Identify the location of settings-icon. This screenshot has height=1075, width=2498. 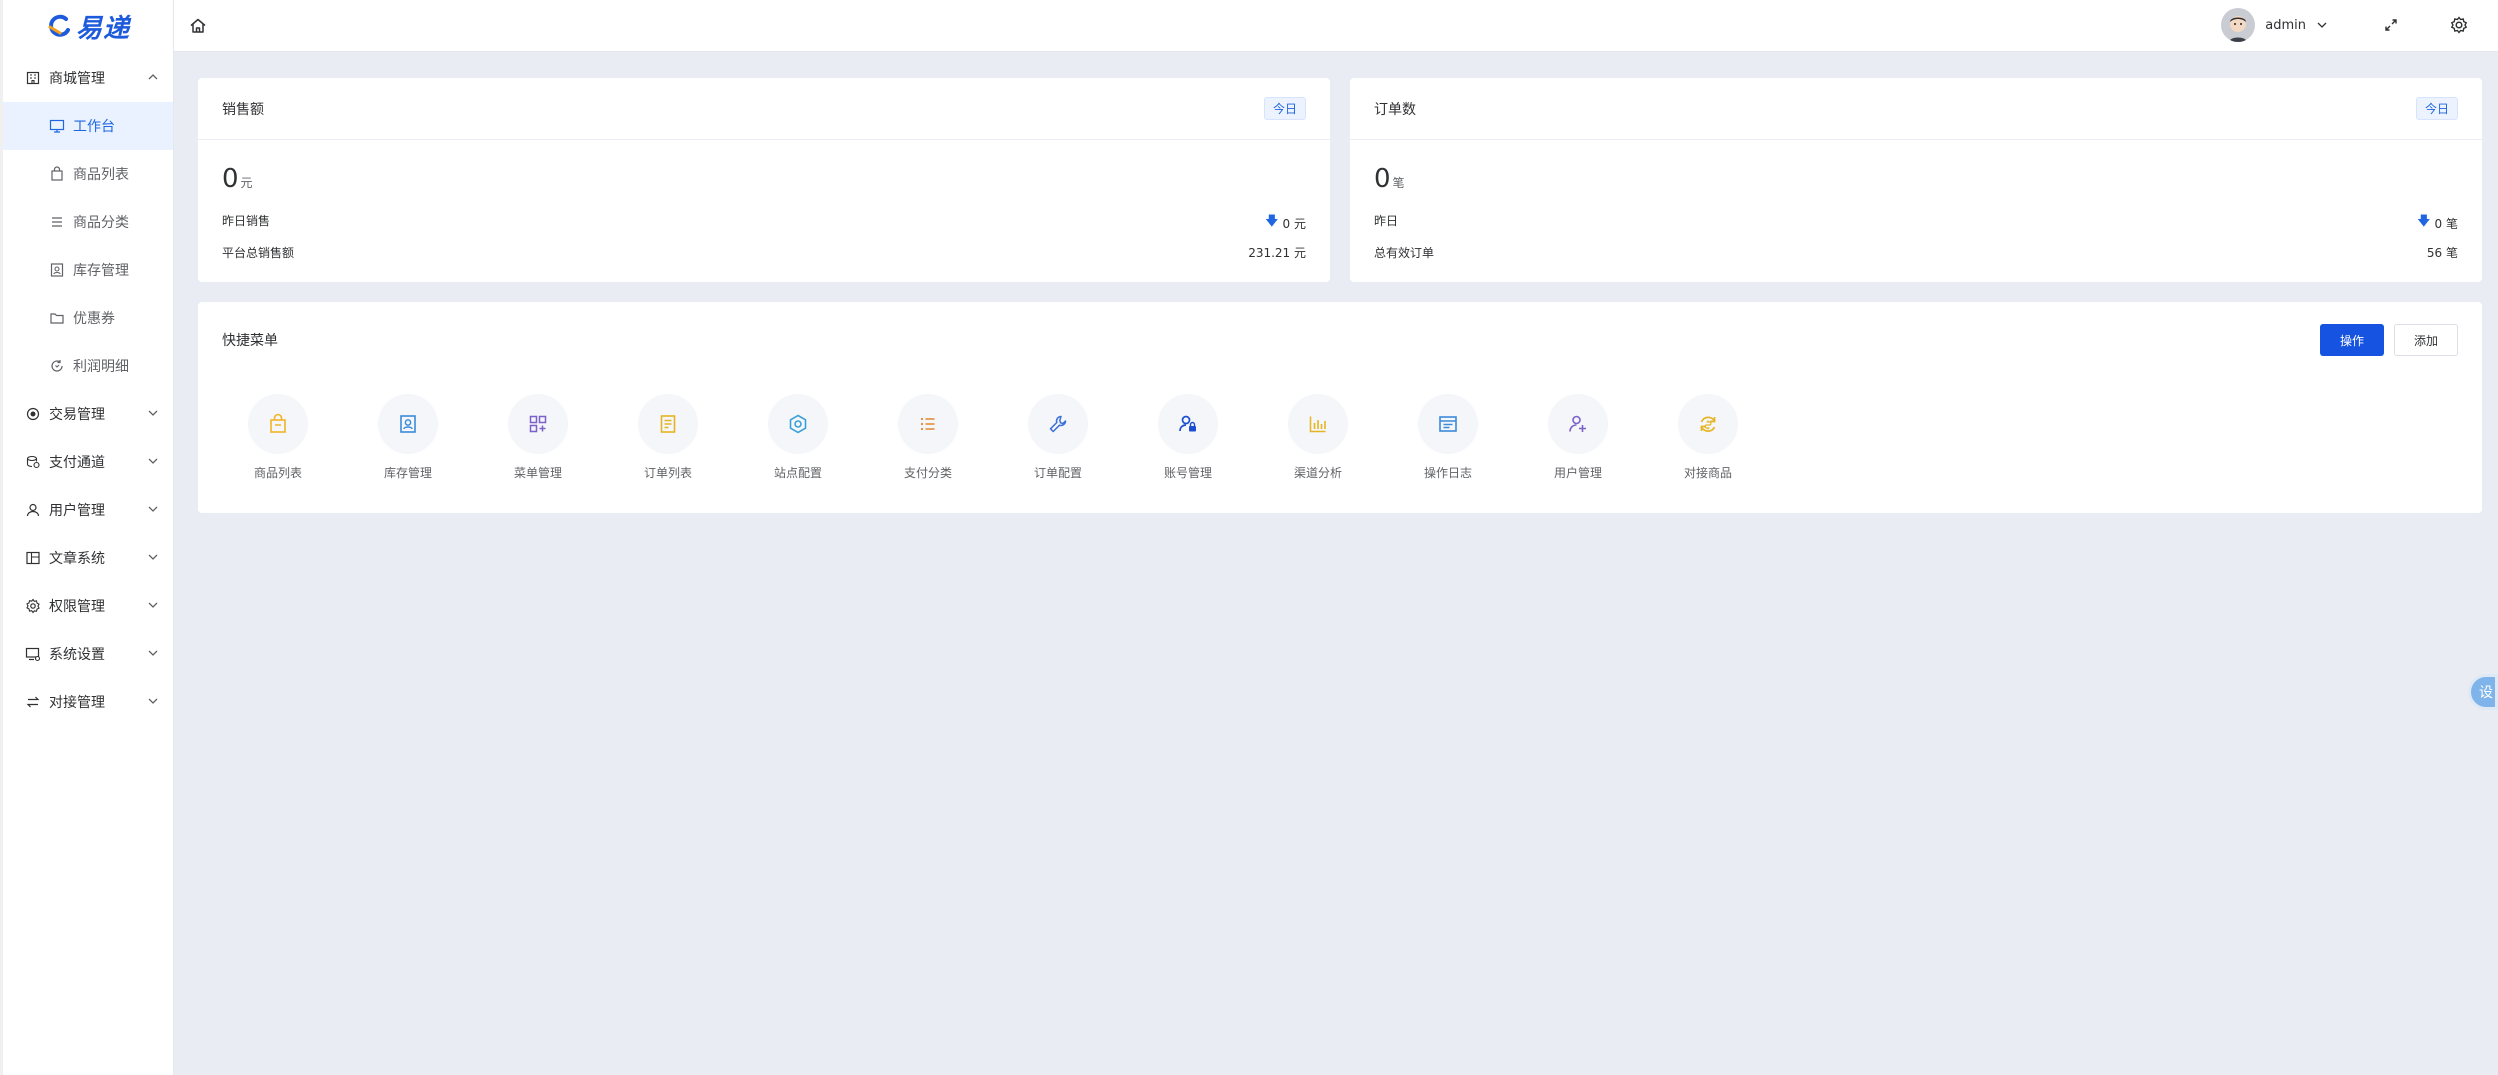
(2459, 25).